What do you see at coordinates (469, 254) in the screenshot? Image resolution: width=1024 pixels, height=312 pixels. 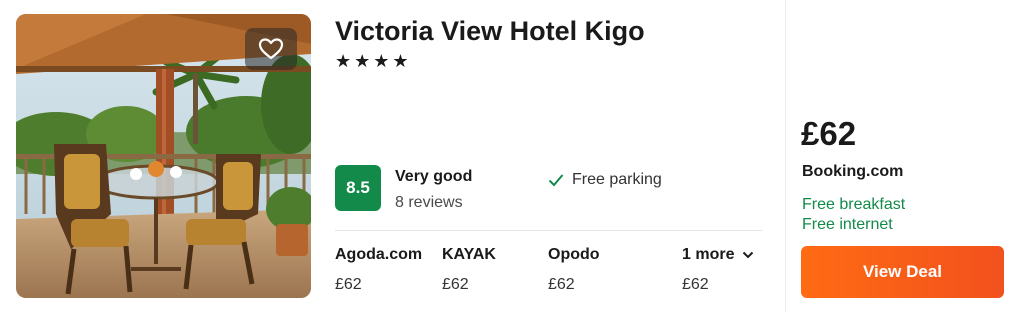 I see `provider-name: KAYAK` at bounding box center [469, 254].